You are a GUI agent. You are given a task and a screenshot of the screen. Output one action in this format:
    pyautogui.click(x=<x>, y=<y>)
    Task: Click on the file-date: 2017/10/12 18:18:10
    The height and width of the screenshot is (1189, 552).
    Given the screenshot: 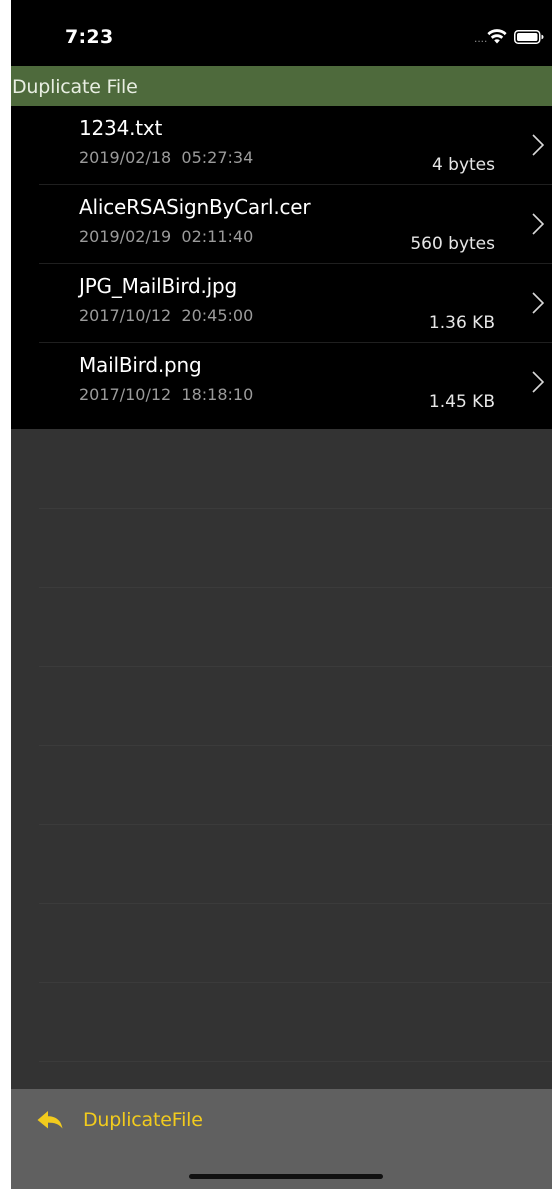 What is the action you would take?
    pyautogui.click(x=166, y=394)
    